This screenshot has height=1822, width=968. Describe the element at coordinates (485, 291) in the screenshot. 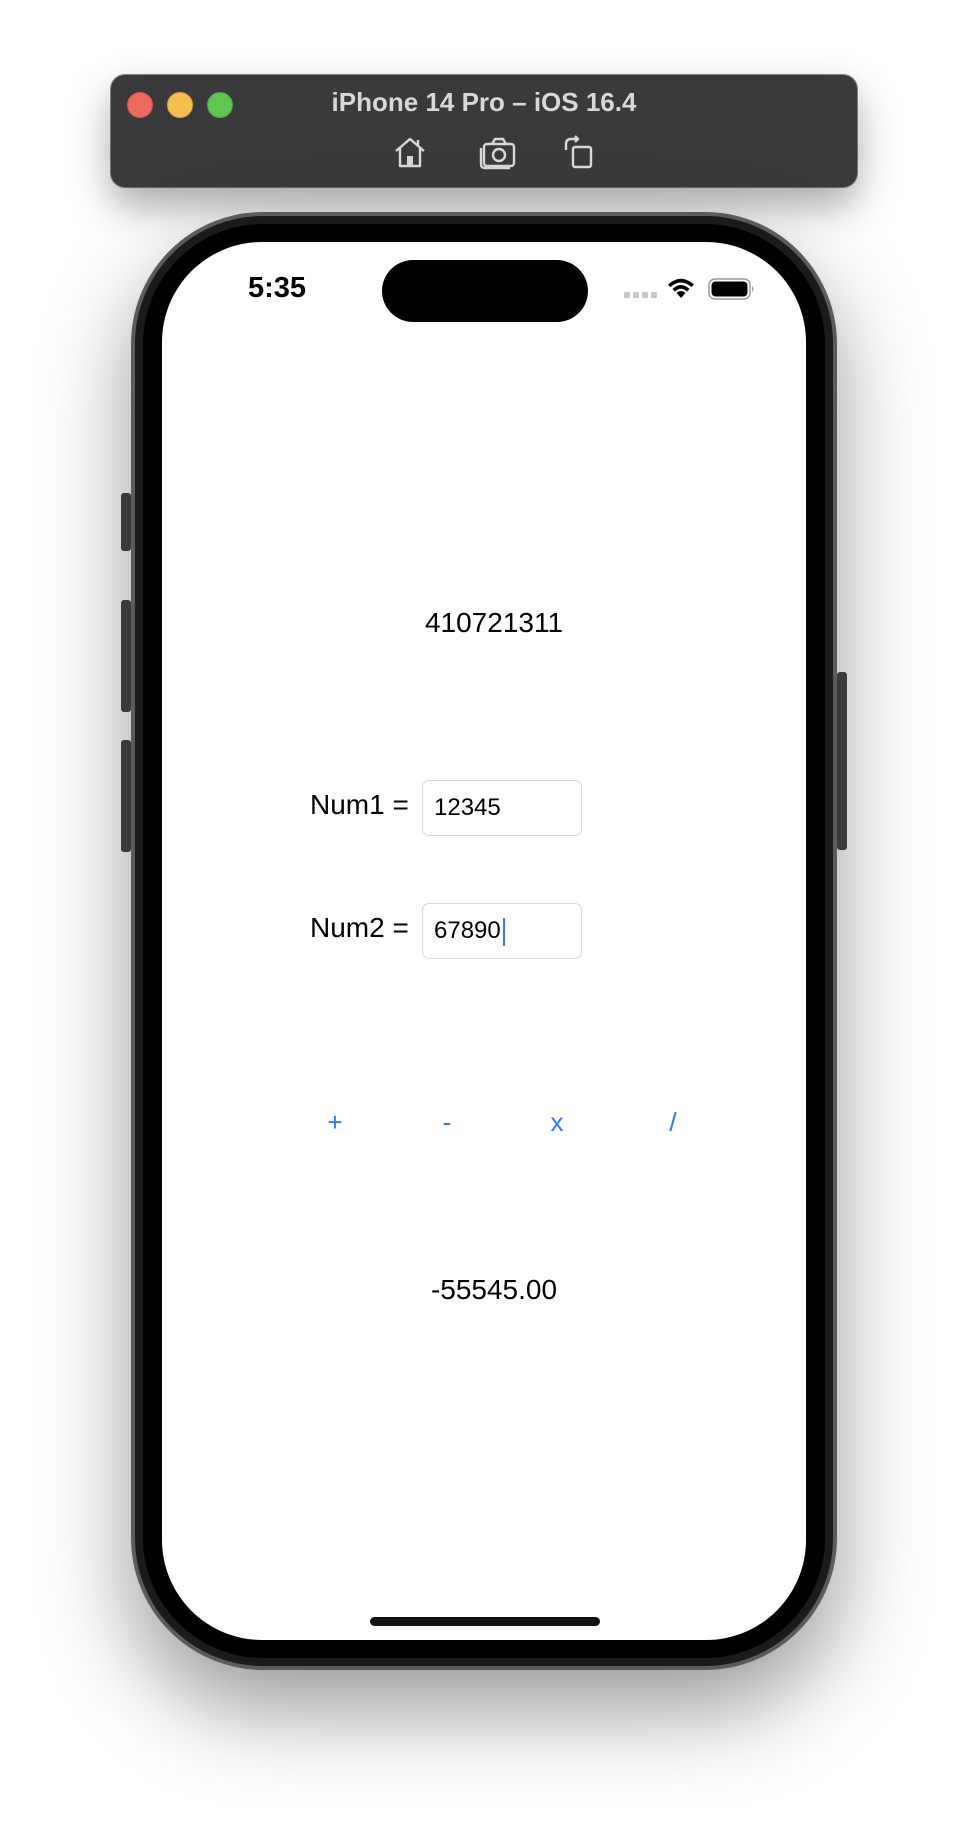

I see `dynamic-island` at that location.